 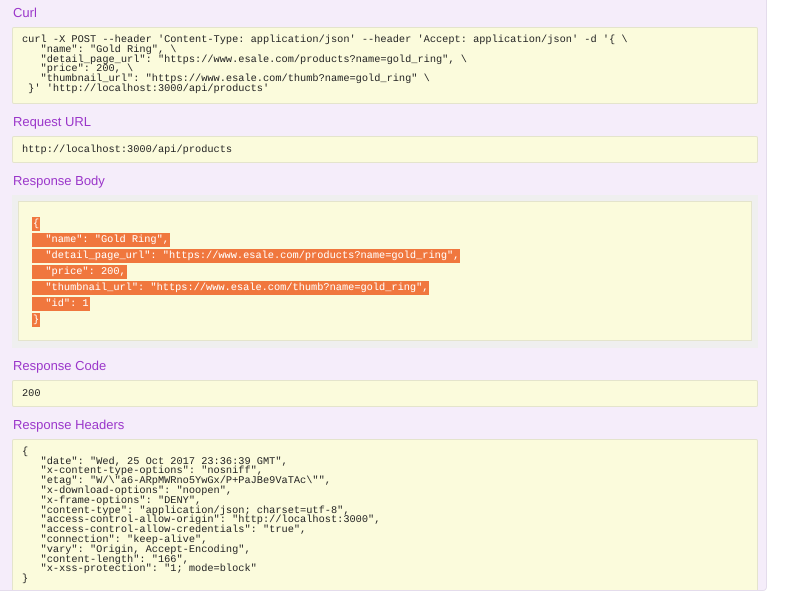 What do you see at coordinates (60, 365) in the screenshot?
I see `section-heading: Response Code` at bounding box center [60, 365].